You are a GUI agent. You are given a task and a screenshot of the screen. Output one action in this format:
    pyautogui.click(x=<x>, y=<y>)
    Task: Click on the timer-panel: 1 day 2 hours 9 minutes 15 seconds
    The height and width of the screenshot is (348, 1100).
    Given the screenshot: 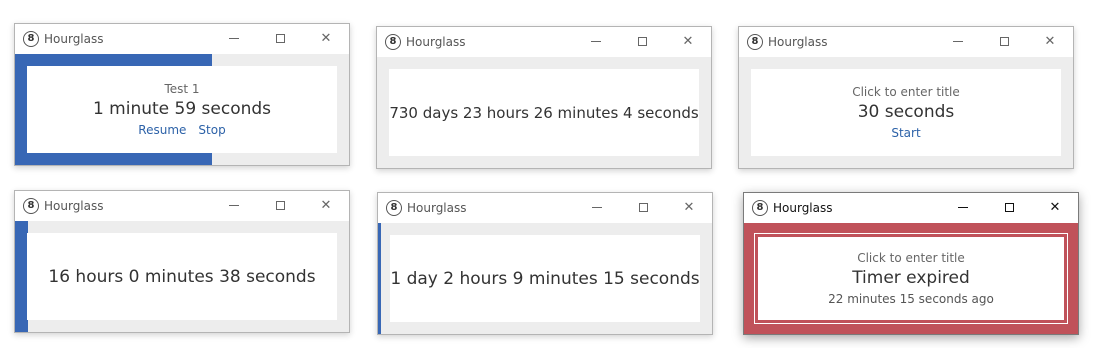 What is the action you would take?
    pyautogui.click(x=545, y=278)
    